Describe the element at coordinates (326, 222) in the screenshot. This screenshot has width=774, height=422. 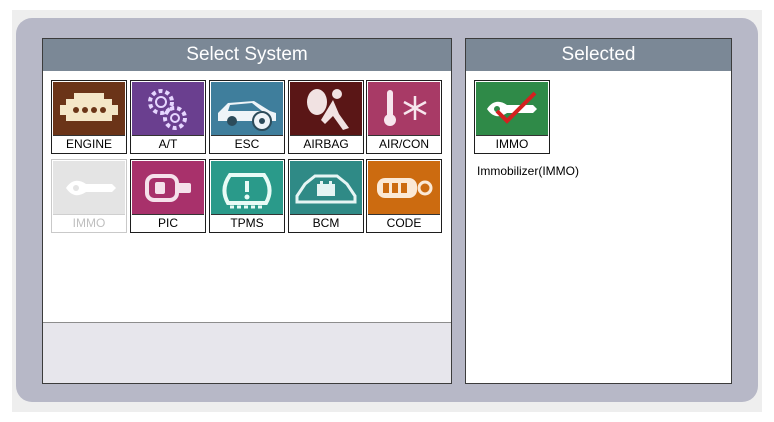
I see `system-label: BCM` at that location.